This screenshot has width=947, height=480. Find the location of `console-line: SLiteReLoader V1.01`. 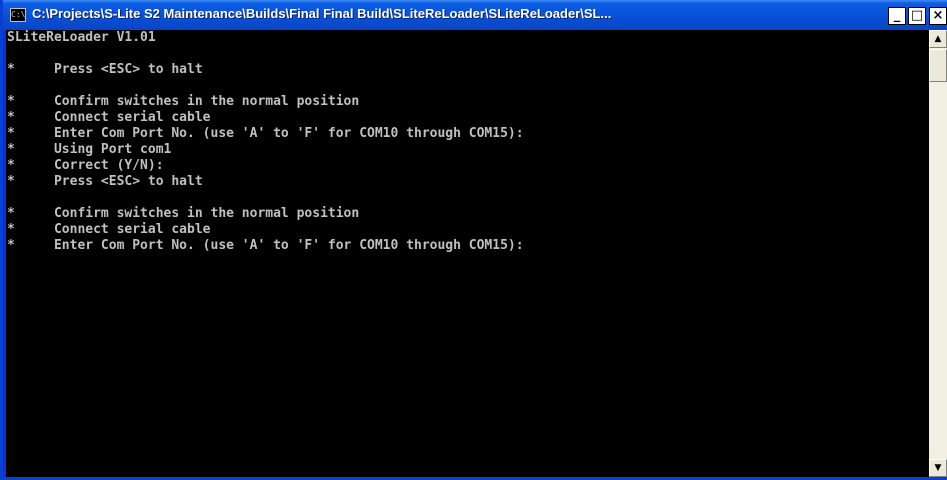

console-line: SLiteReLoader V1.01 is located at coordinates (81, 37).